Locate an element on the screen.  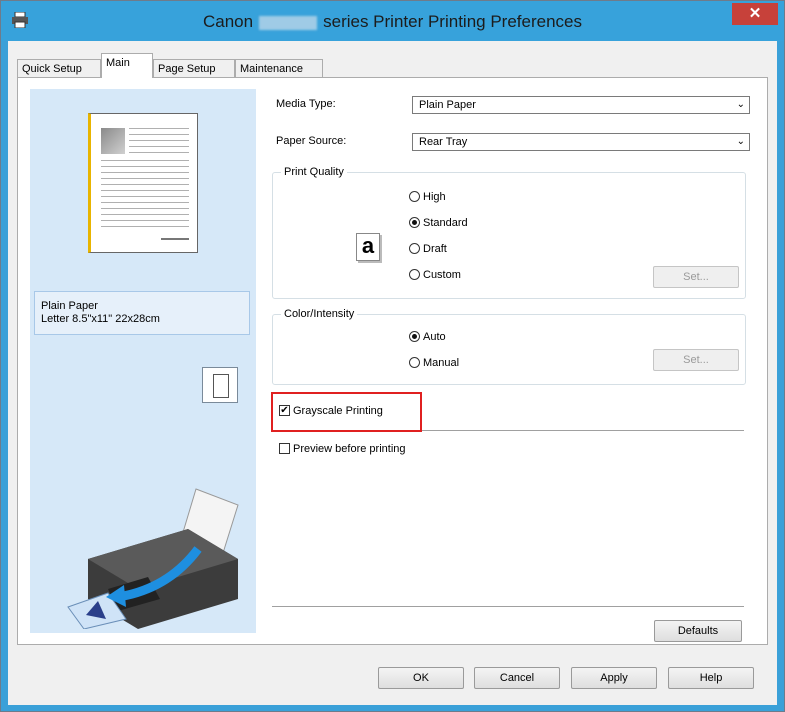
color-auto-label: Auto is located at coordinates (434, 337).